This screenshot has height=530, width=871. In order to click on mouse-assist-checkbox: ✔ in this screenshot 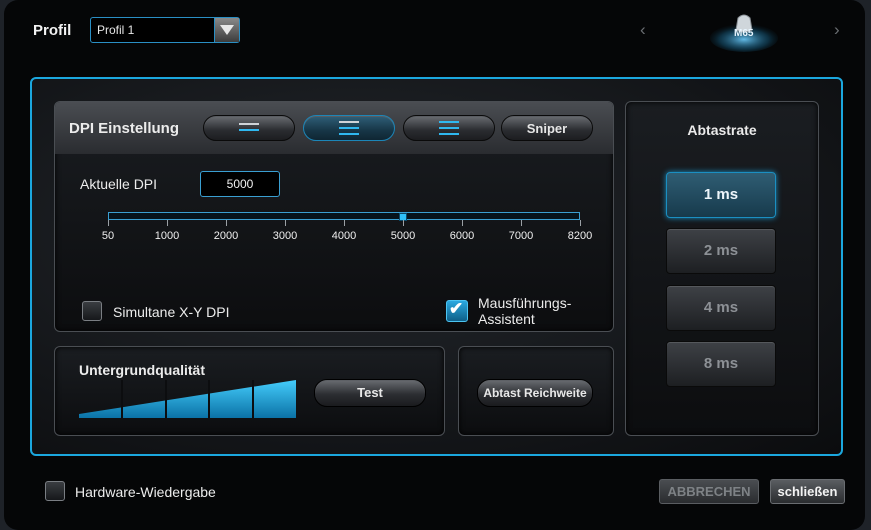, I will do `click(457, 310)`.